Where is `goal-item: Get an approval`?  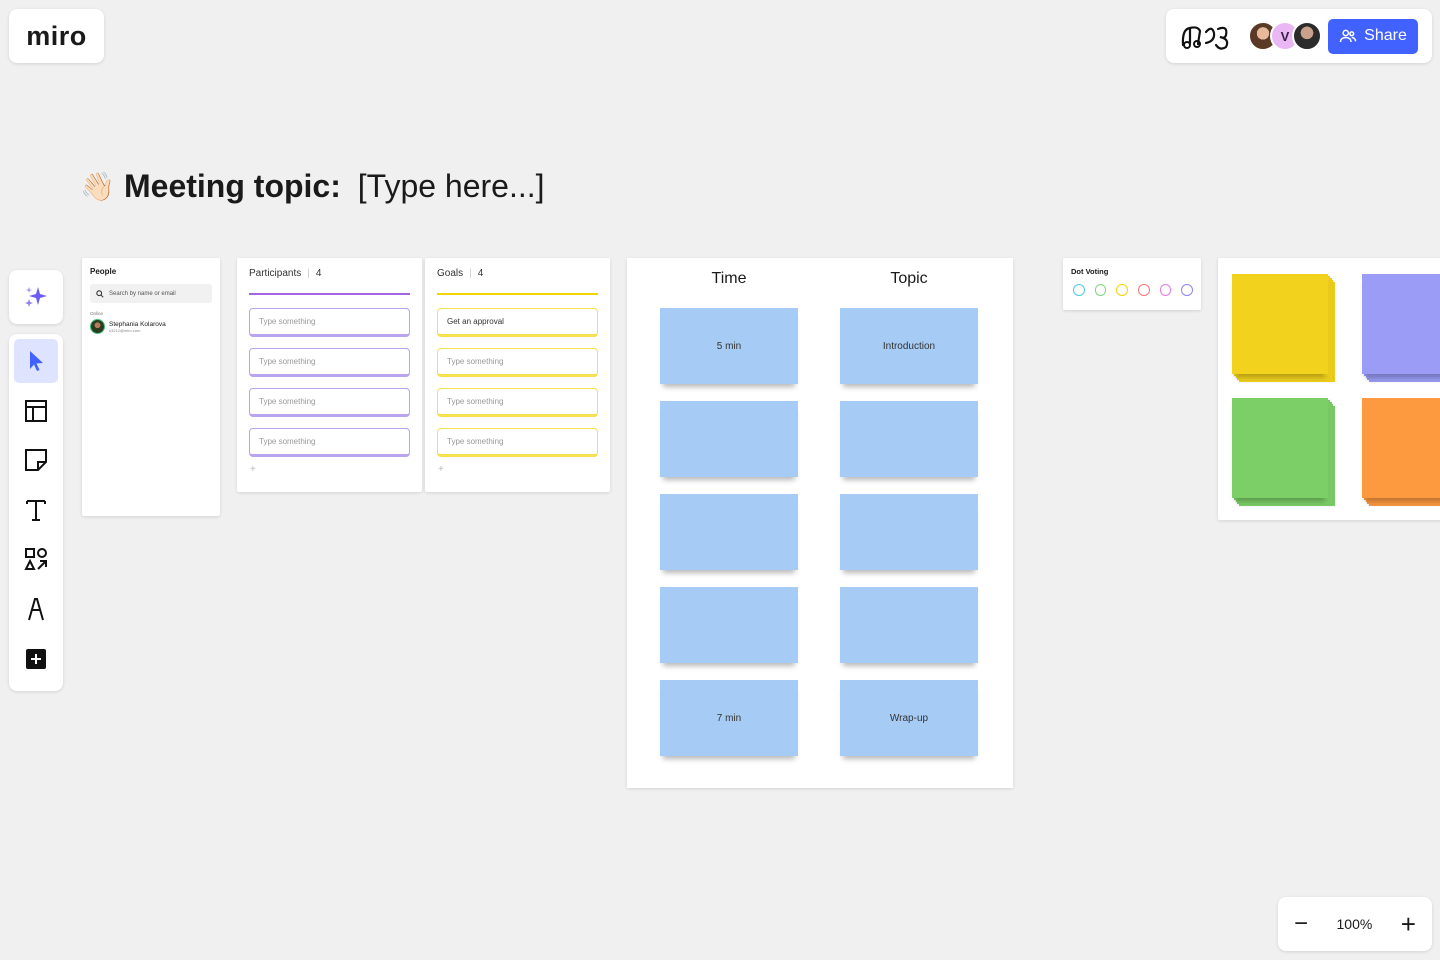 goal-item: Get an approval is located at coordinates (517, 322).